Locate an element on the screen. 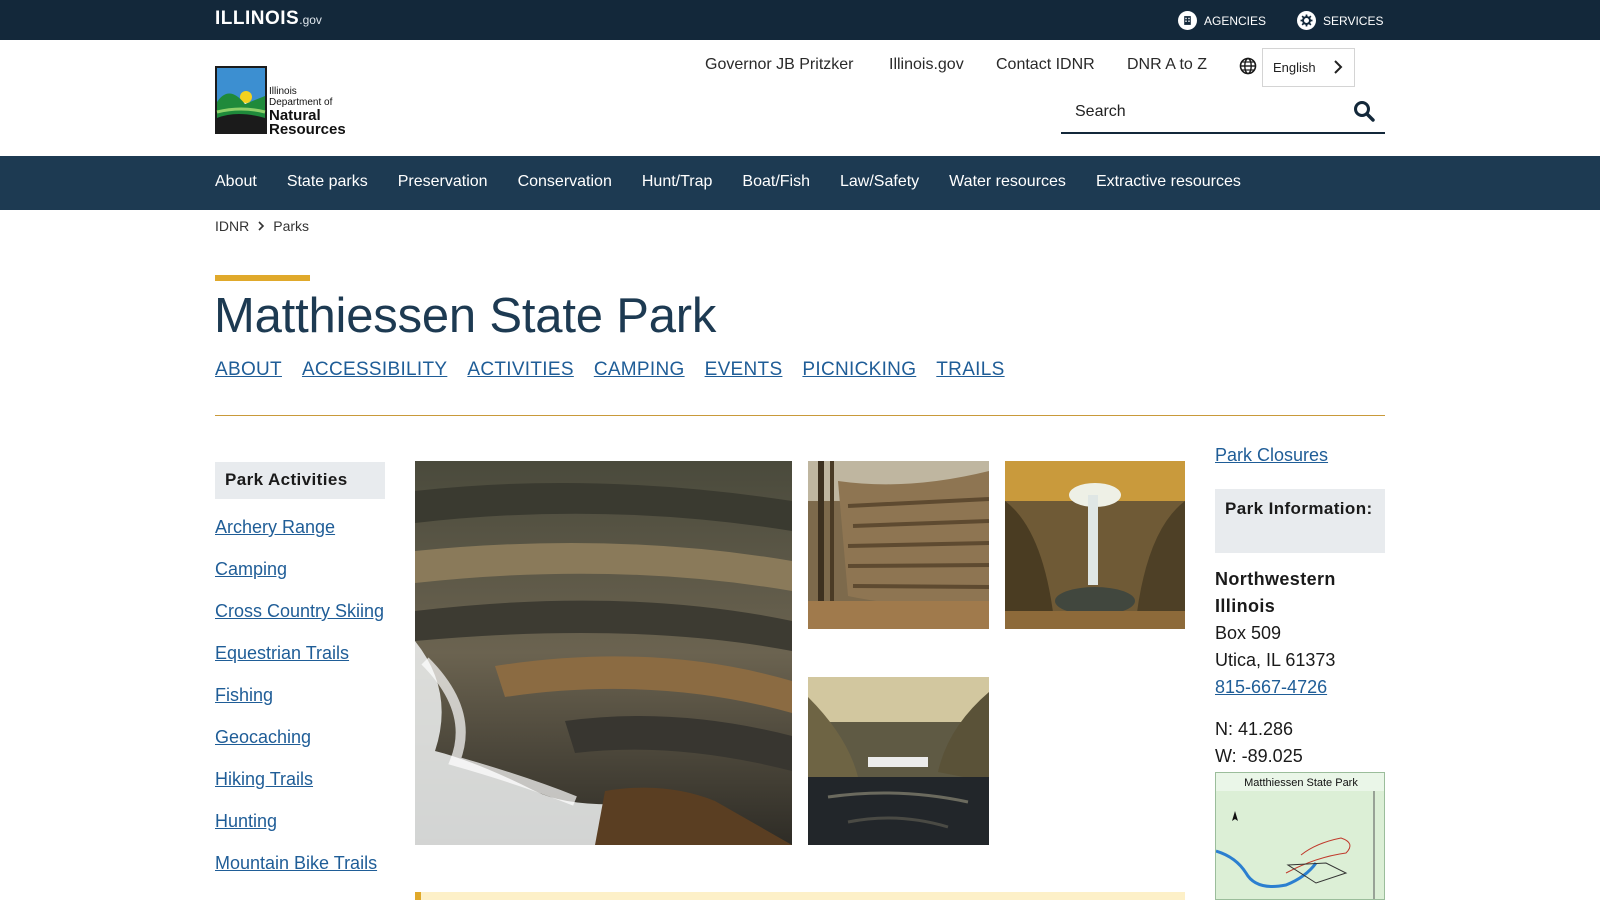 Image resolution: width=1600 pixels, height=900 pixels. search-icon is located at coordinates (1365, 112).